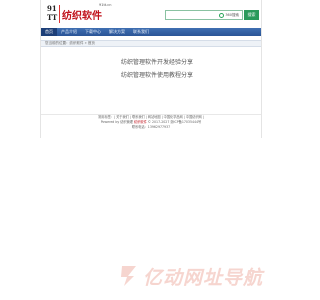 The image size is (320, 300). I want to click on search-engine-name: 360搜索, so click(232, 14).